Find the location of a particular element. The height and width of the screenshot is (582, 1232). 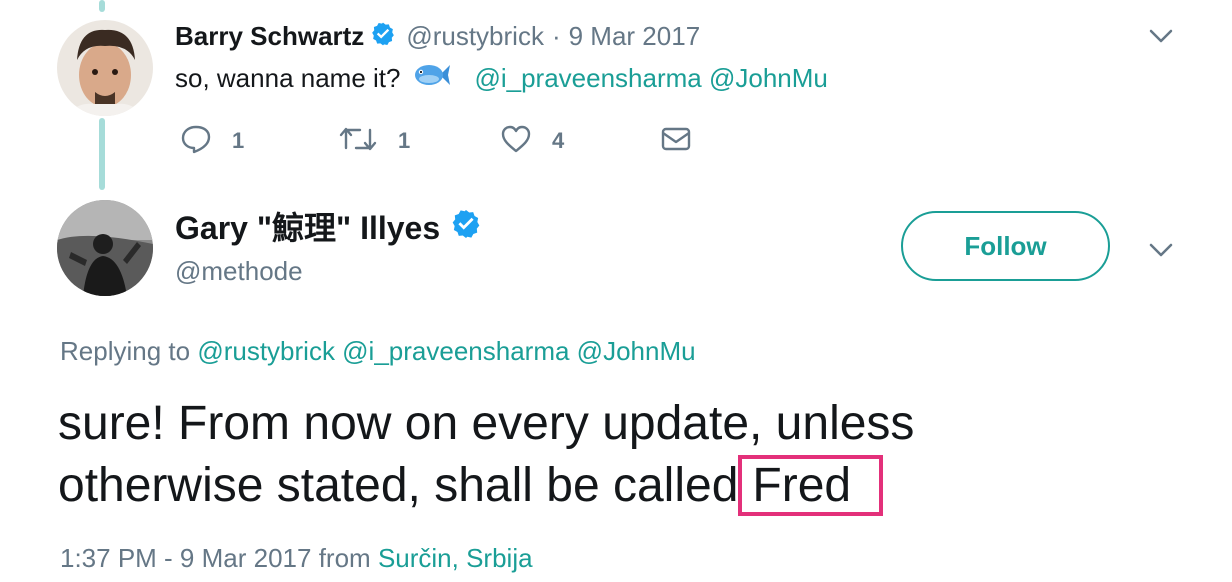

reply-count: 1 is located at coordinates (238, 140).